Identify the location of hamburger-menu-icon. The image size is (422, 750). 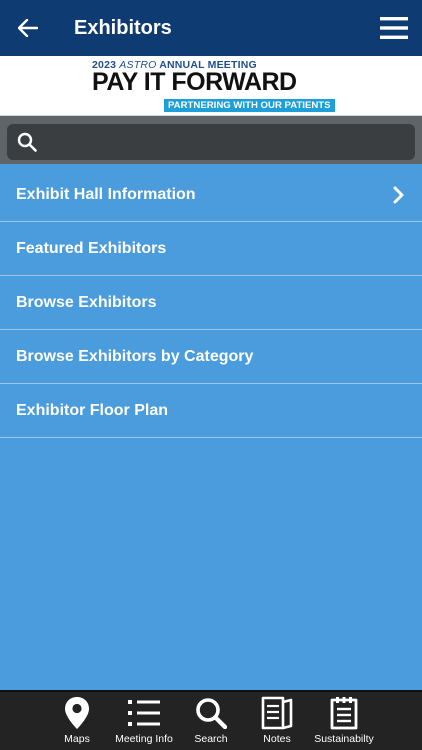
(394, 28).